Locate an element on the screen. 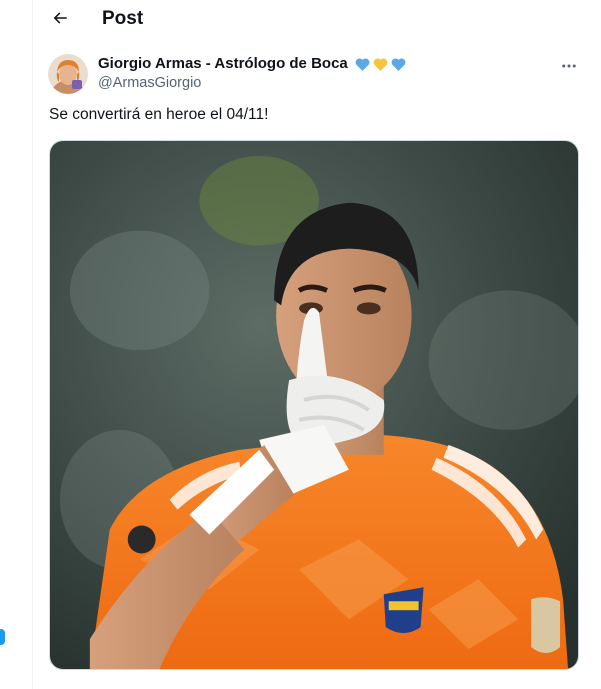 The height and width of the screenshot is (689, 601). page-title: Post is located at coordinates (123, 18).